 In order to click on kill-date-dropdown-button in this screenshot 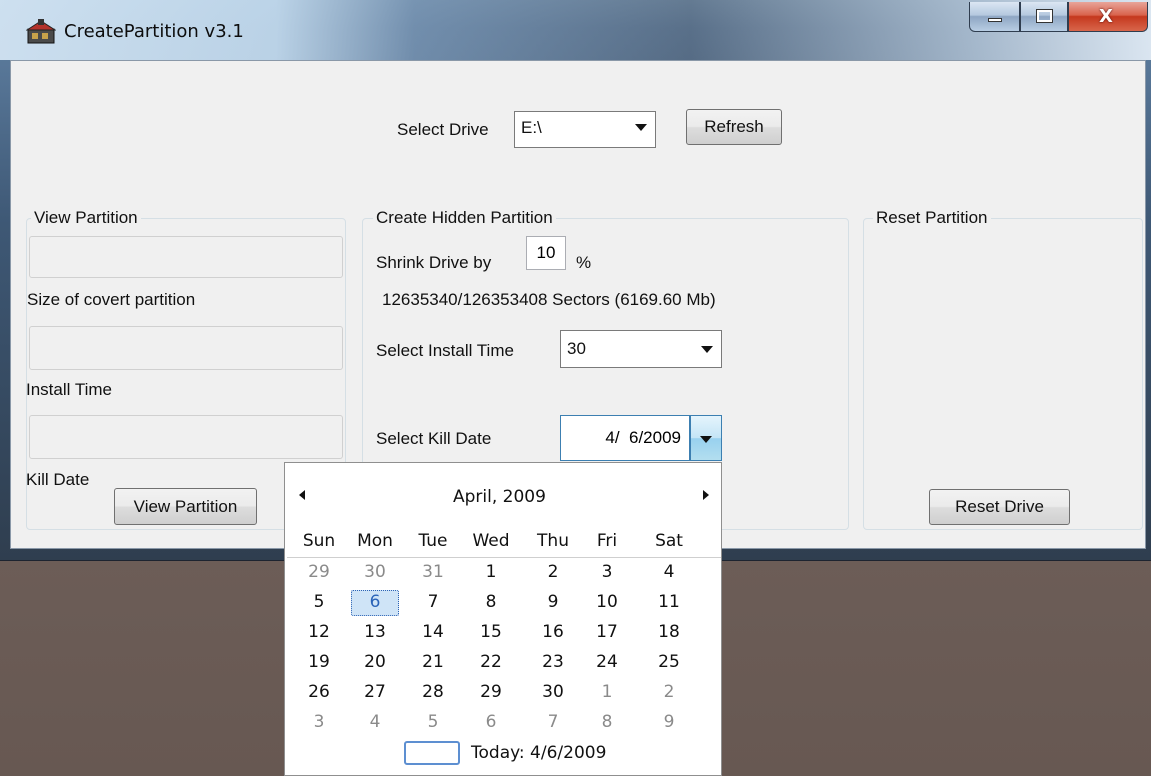, I will do `click(706, 438)`.